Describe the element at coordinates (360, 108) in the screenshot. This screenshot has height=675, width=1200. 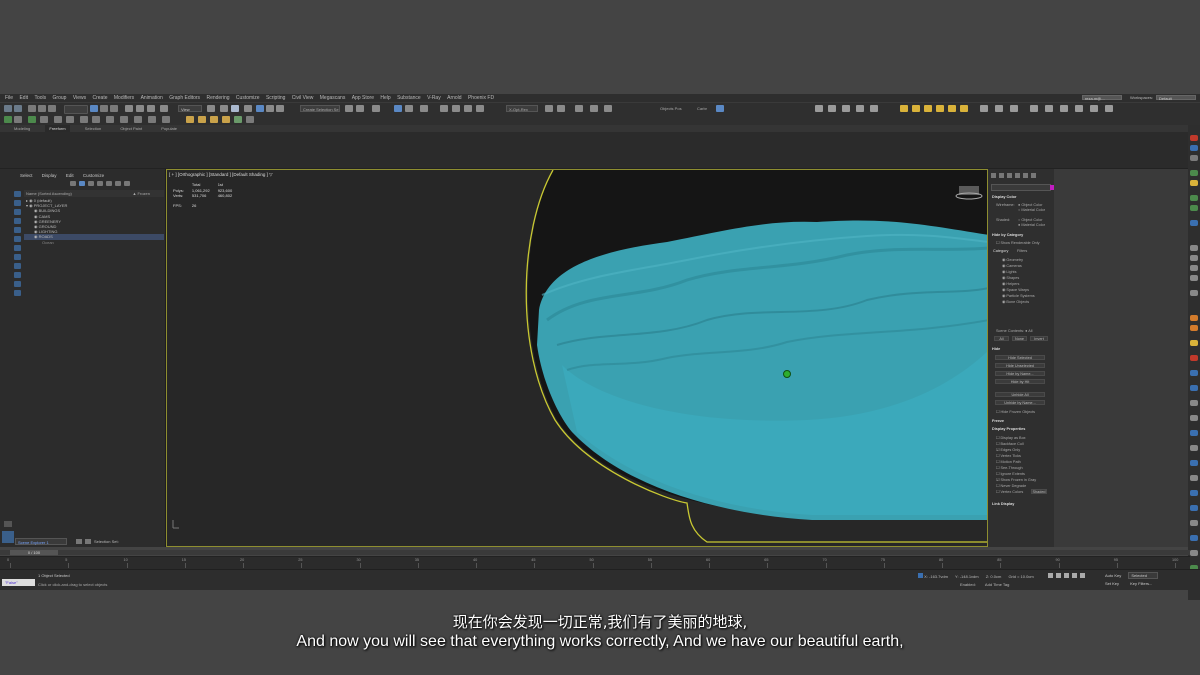
I see `mirror-icon` at that location.